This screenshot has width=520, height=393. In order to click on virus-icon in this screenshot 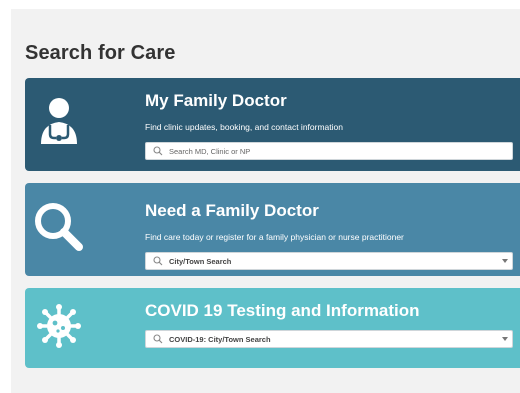, I will do `click(59, 326)`.